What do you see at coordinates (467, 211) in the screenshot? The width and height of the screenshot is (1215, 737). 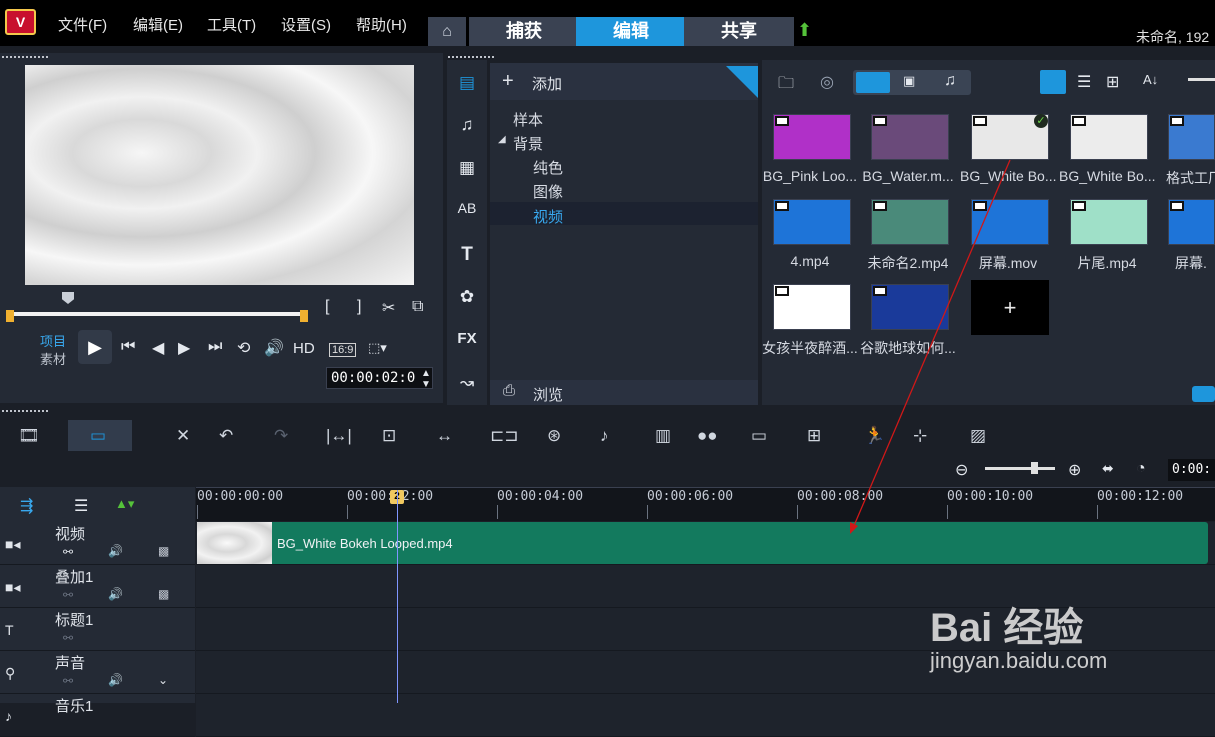 I see `title-ab-icon: AB` at bounding box center [467, 211].